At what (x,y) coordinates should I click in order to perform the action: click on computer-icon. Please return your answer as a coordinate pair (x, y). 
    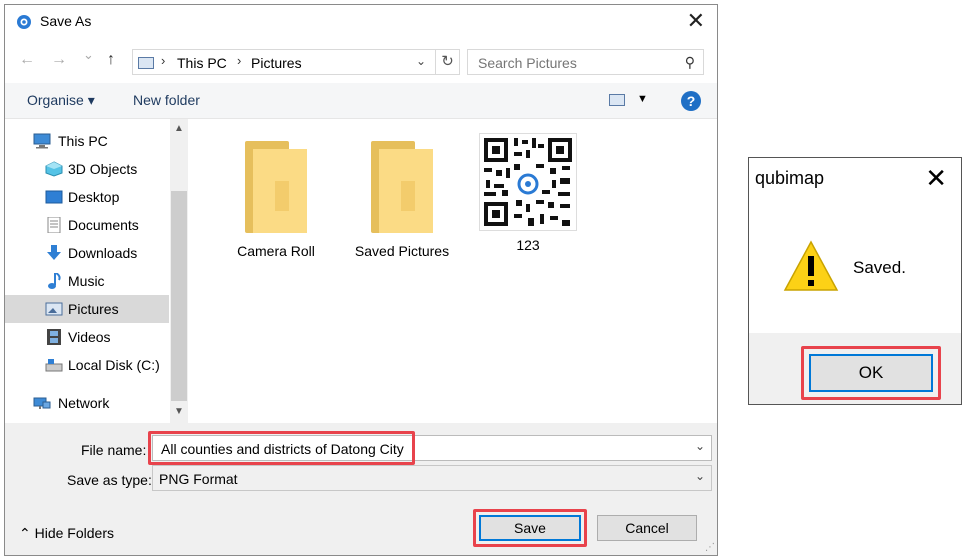
    Looking at the image, I should click on (42, 141).